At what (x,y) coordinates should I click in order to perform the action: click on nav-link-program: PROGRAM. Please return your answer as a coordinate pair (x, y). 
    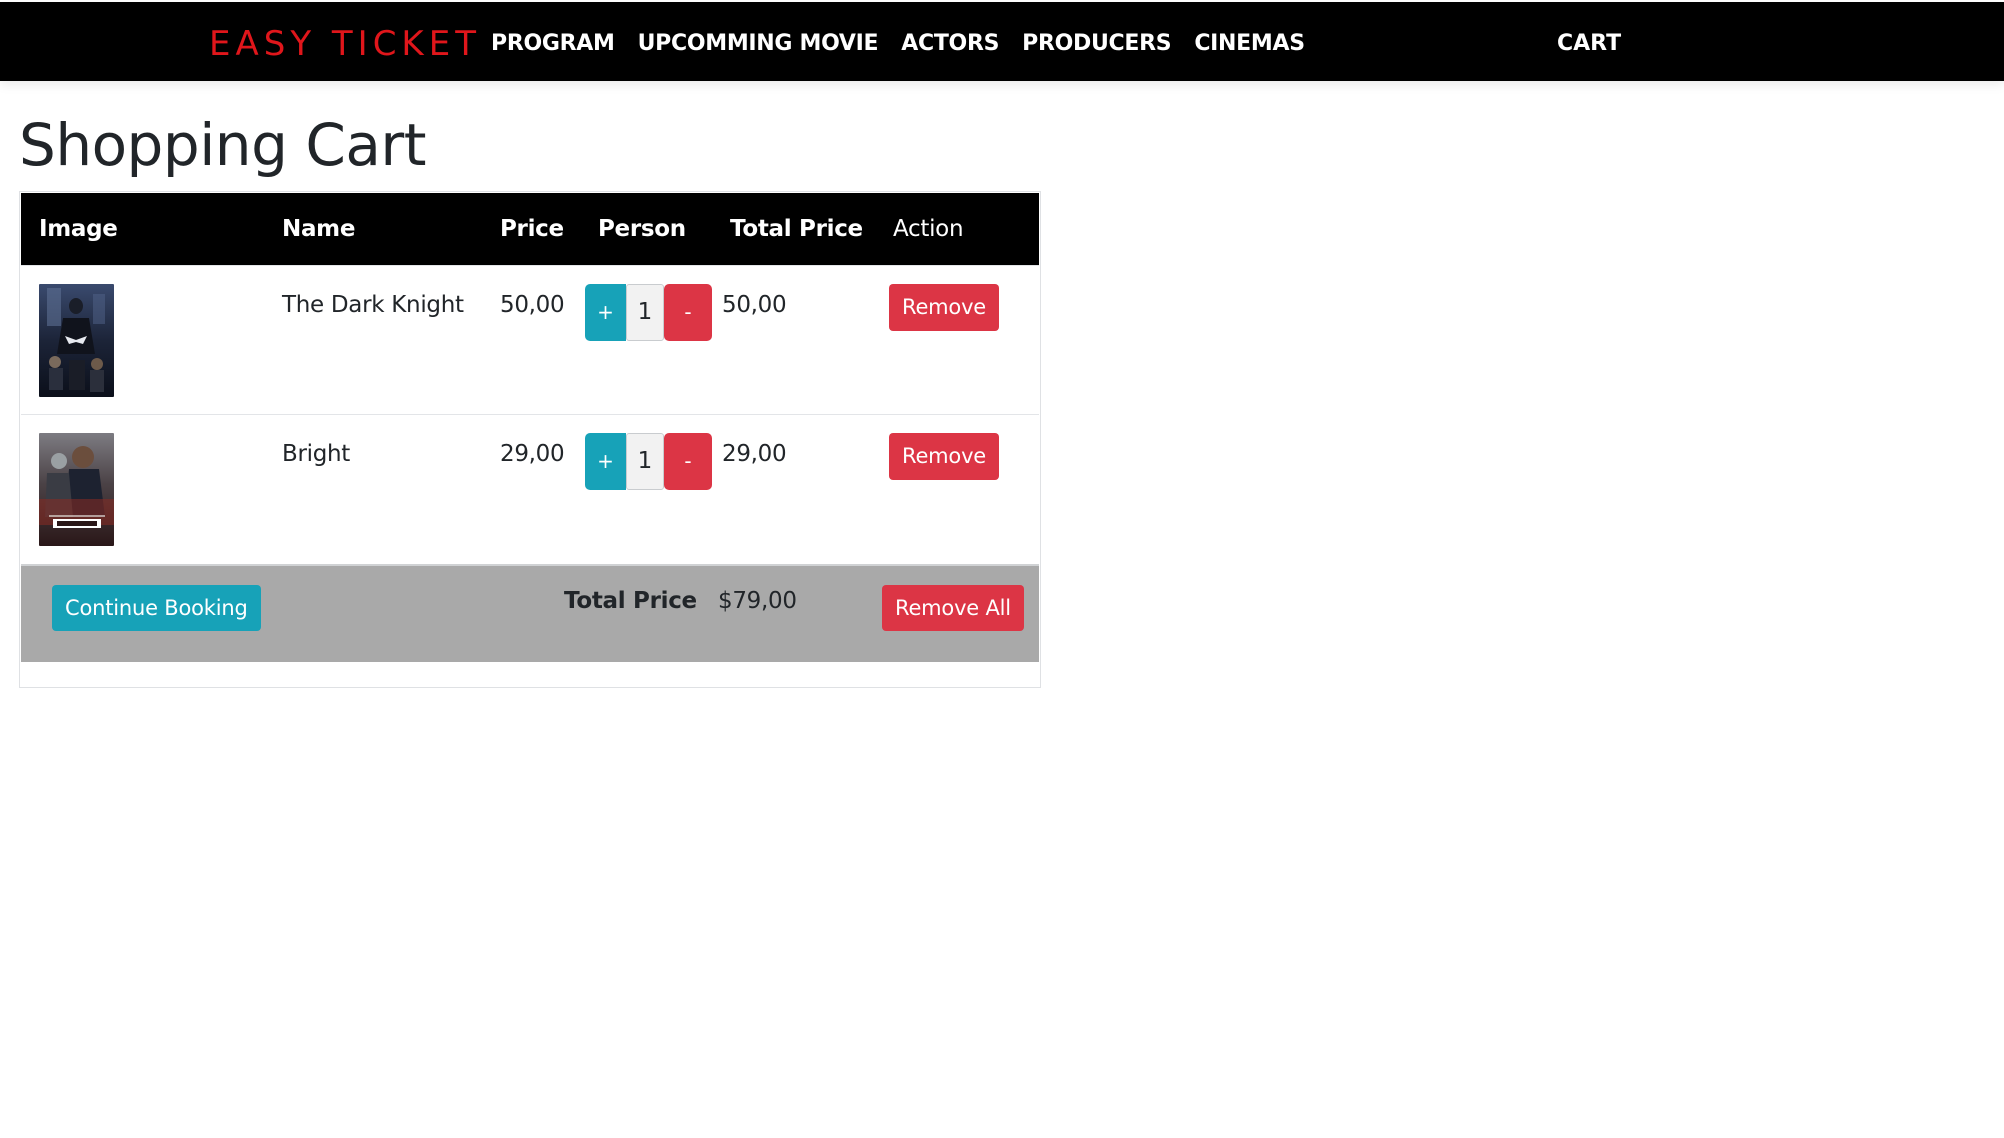
    Looking at the image, I should click on (553, 44).